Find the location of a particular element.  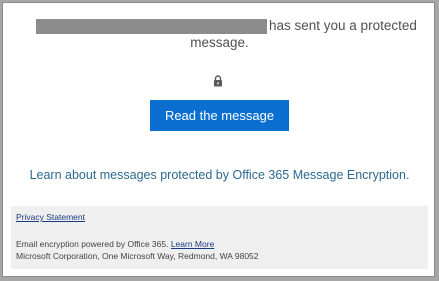

message-headline: has sent you a protected message. is located at coordinates (219, 34).